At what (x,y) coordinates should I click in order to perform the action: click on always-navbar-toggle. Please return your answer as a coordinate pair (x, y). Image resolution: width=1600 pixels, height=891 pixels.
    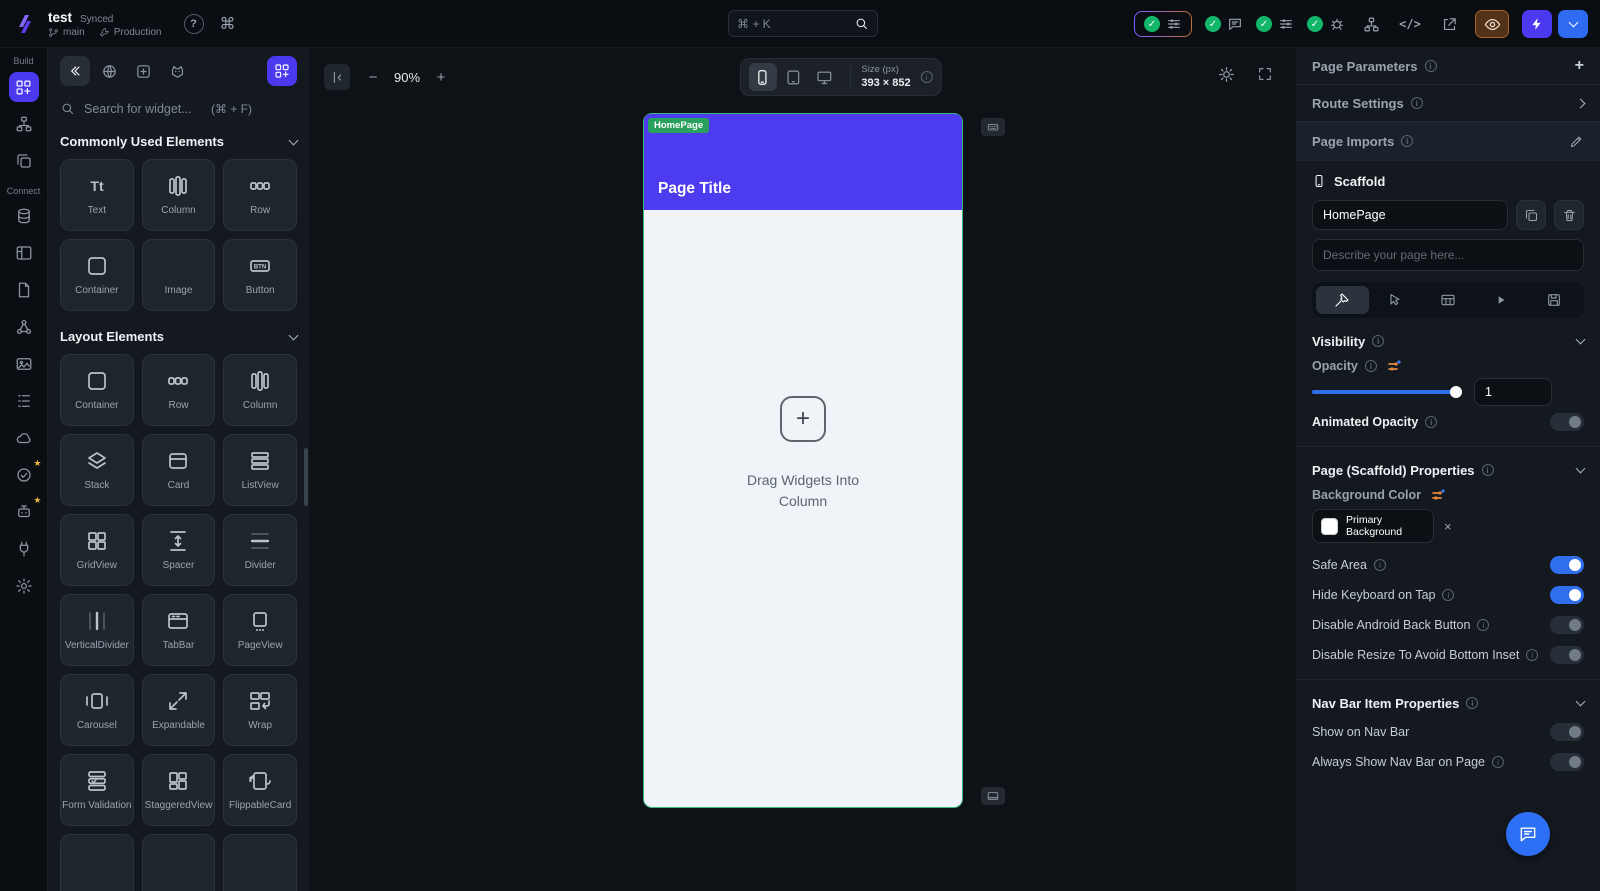
    Looking at the image, I should click on (1567, 762).